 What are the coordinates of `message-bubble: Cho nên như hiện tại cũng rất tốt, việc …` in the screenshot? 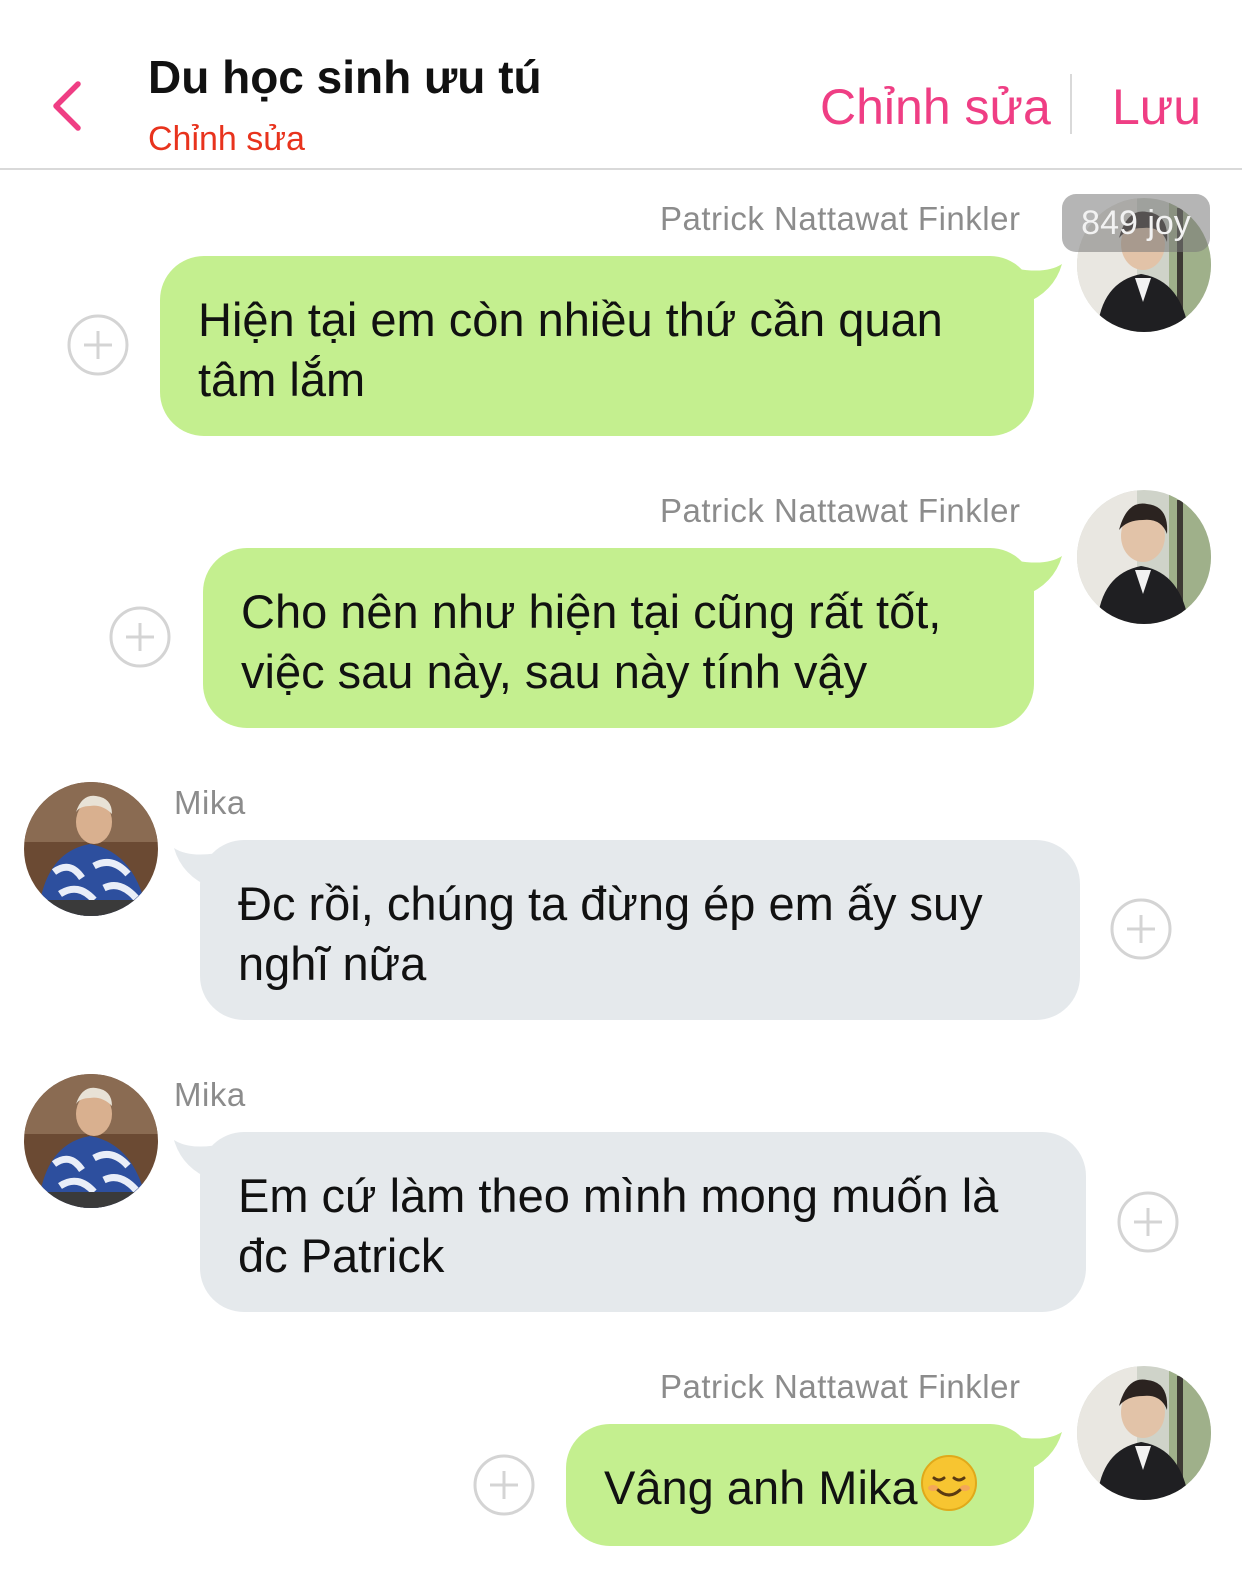 It's located at (618, 638).